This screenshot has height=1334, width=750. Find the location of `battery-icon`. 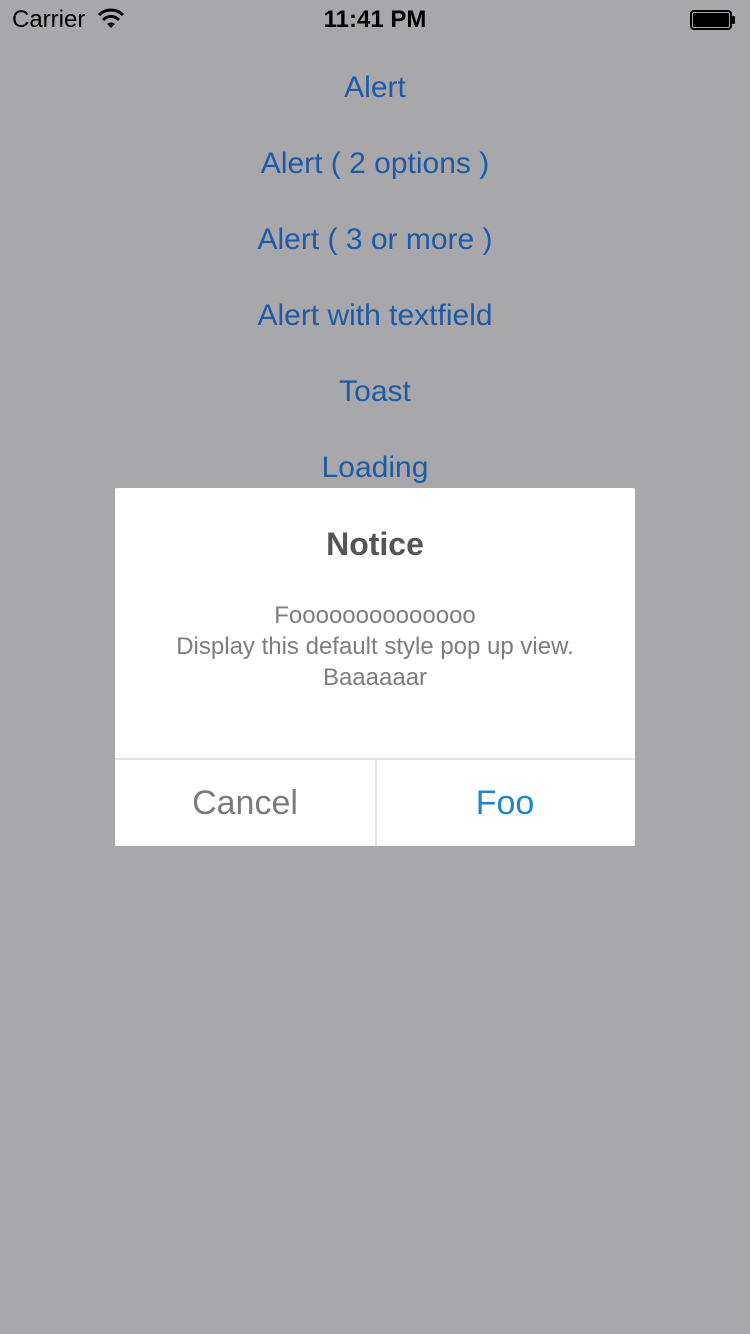

battery-icon is located at coordinates (712, 20).